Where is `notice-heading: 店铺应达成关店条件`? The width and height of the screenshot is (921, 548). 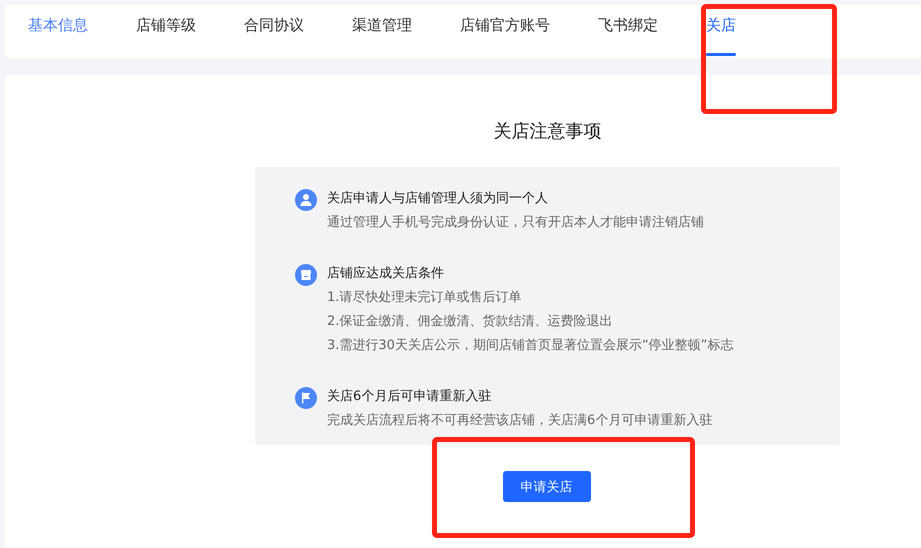 notice-heading: 店铺应达成关店条件 is located at coordinates (386, 274).